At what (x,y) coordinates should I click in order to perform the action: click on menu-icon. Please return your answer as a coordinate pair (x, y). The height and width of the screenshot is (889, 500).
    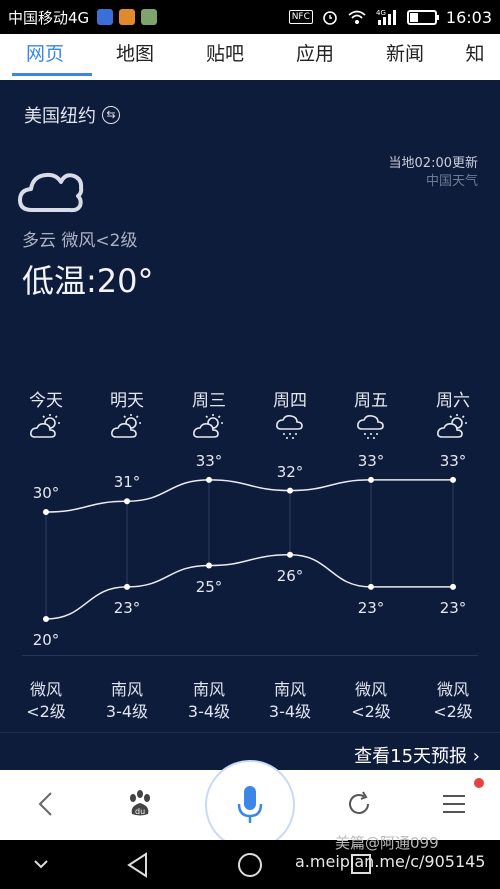
    Looking at the image, I should click on (454, 804).